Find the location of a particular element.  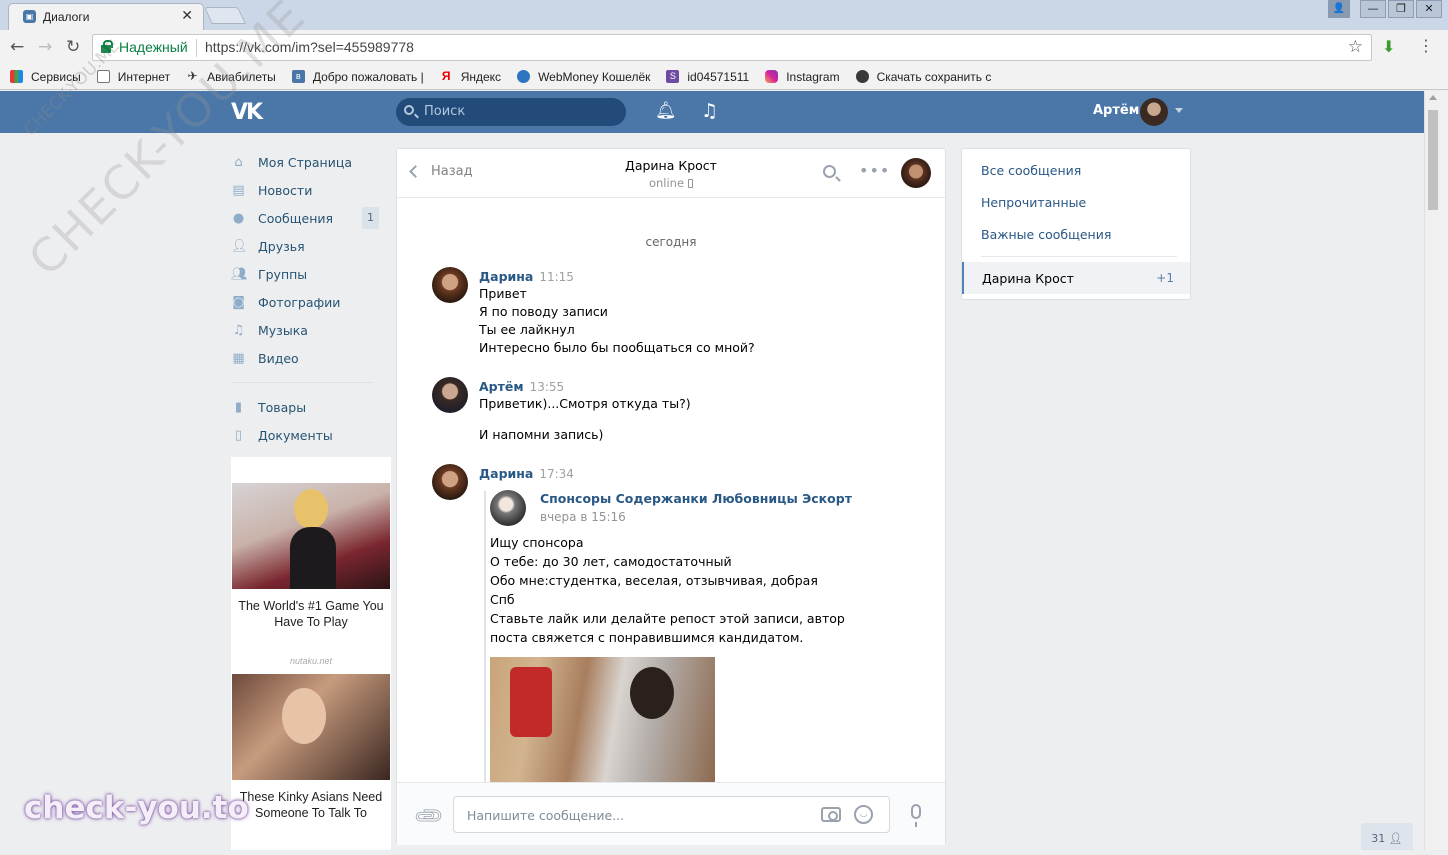

bookmark-internet: Интернет is located at coordinates (133, 77).